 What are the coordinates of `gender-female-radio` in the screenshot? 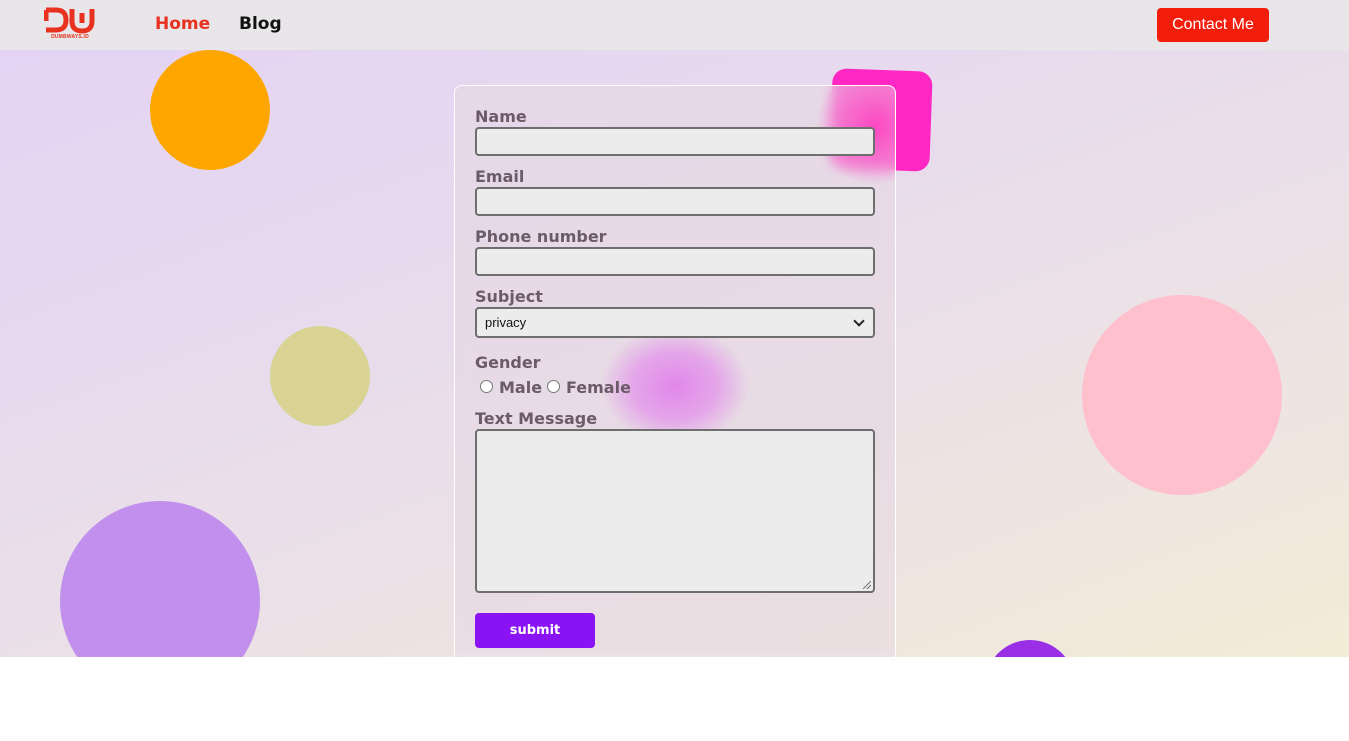 It's located at (553, 386).